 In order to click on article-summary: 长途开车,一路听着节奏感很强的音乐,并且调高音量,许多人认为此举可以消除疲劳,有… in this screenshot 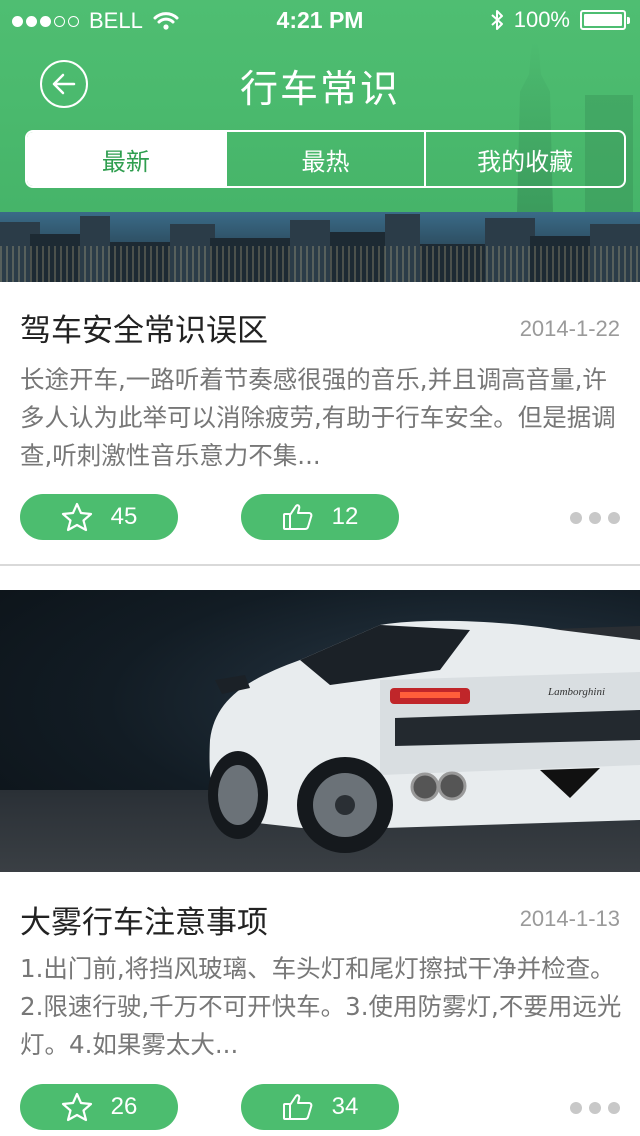, I will do `click(322, 418)`.